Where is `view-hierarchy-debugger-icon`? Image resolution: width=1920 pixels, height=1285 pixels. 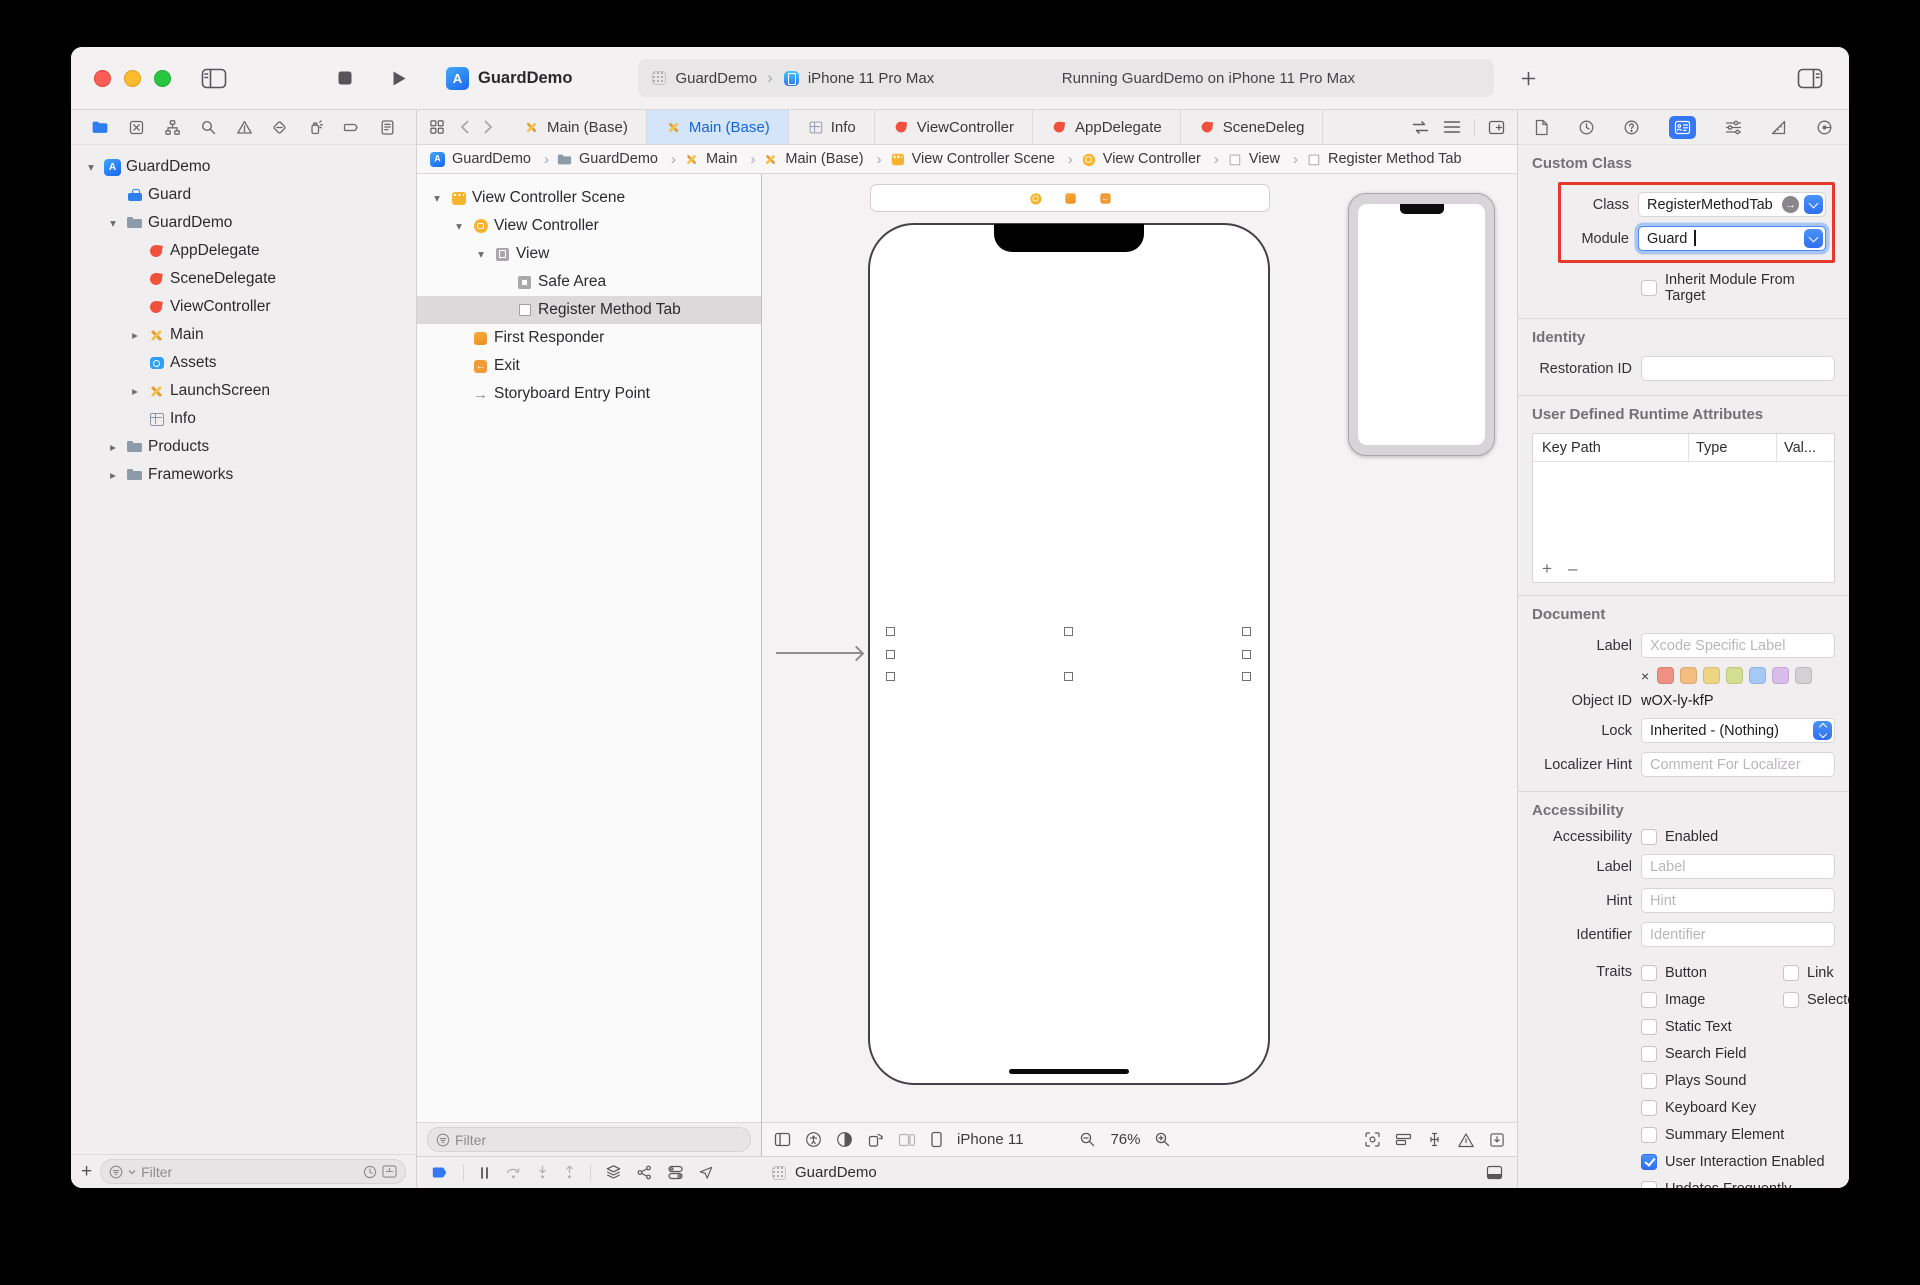 view-hierarchy-debugger-icon is located at coordinates (613, 1172).